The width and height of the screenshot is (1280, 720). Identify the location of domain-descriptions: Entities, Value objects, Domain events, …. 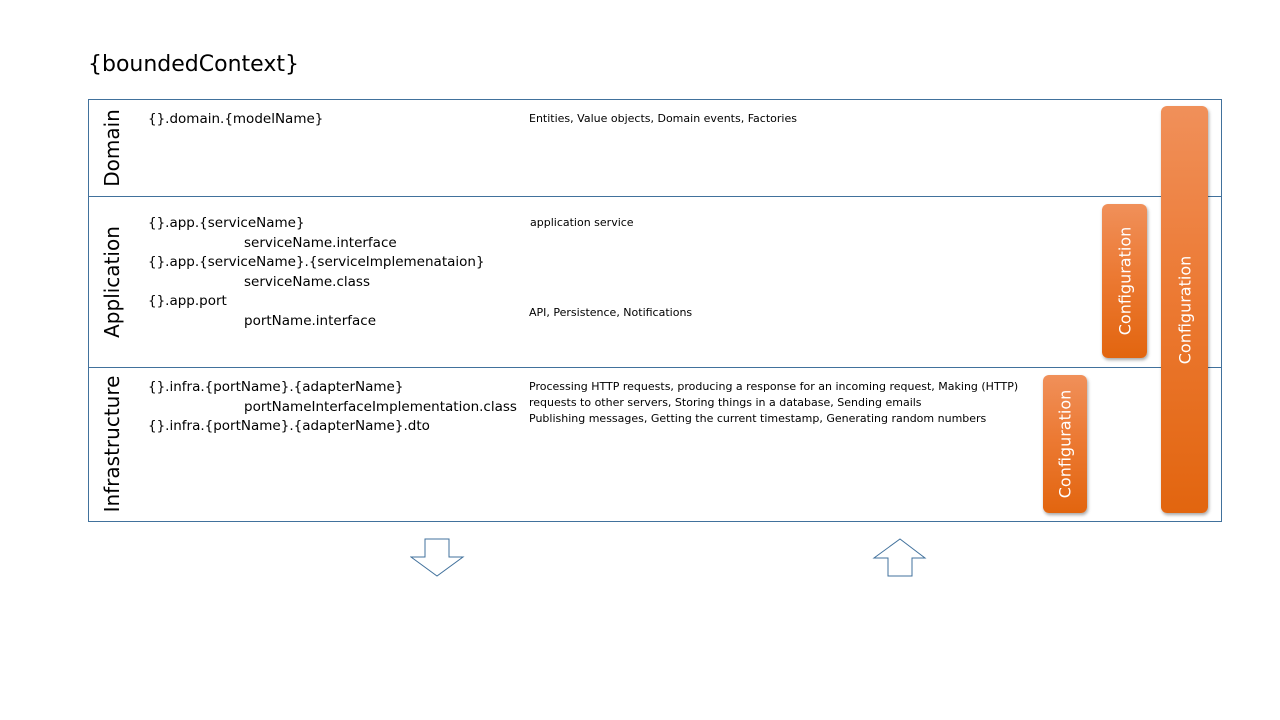
(663, 119).